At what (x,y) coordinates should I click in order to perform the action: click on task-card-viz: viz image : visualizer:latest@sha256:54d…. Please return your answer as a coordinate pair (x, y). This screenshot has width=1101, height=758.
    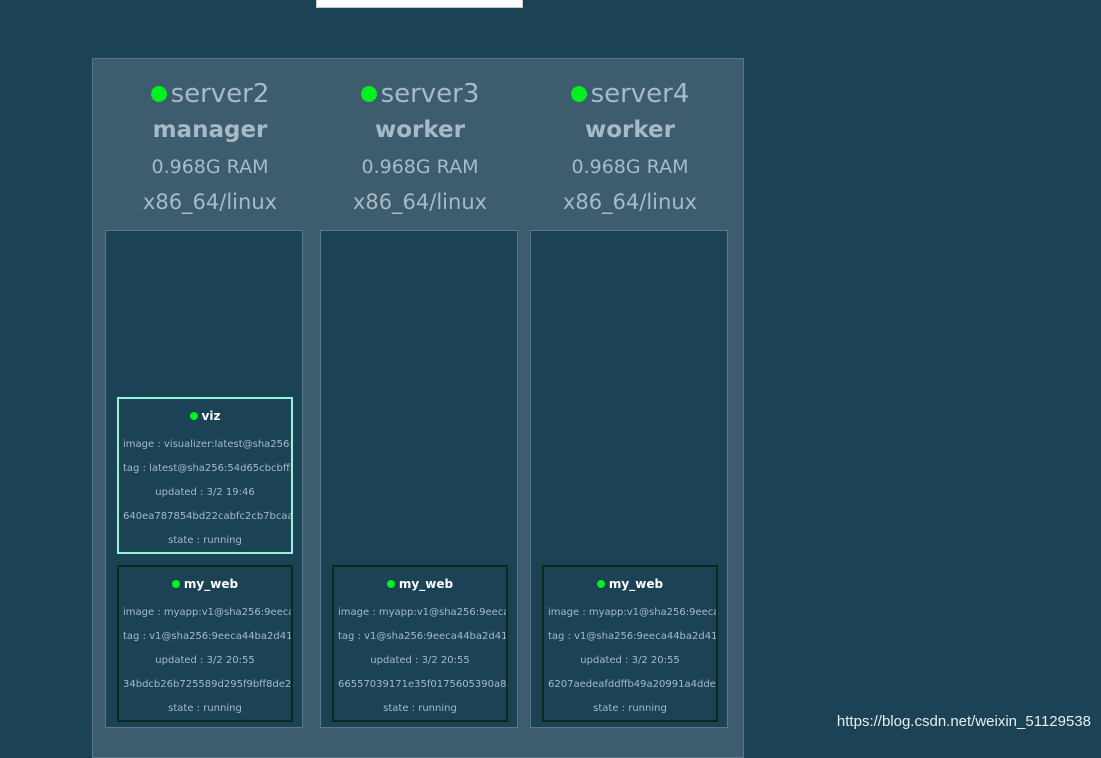
    Looking at the image, I should click on (205, 475).